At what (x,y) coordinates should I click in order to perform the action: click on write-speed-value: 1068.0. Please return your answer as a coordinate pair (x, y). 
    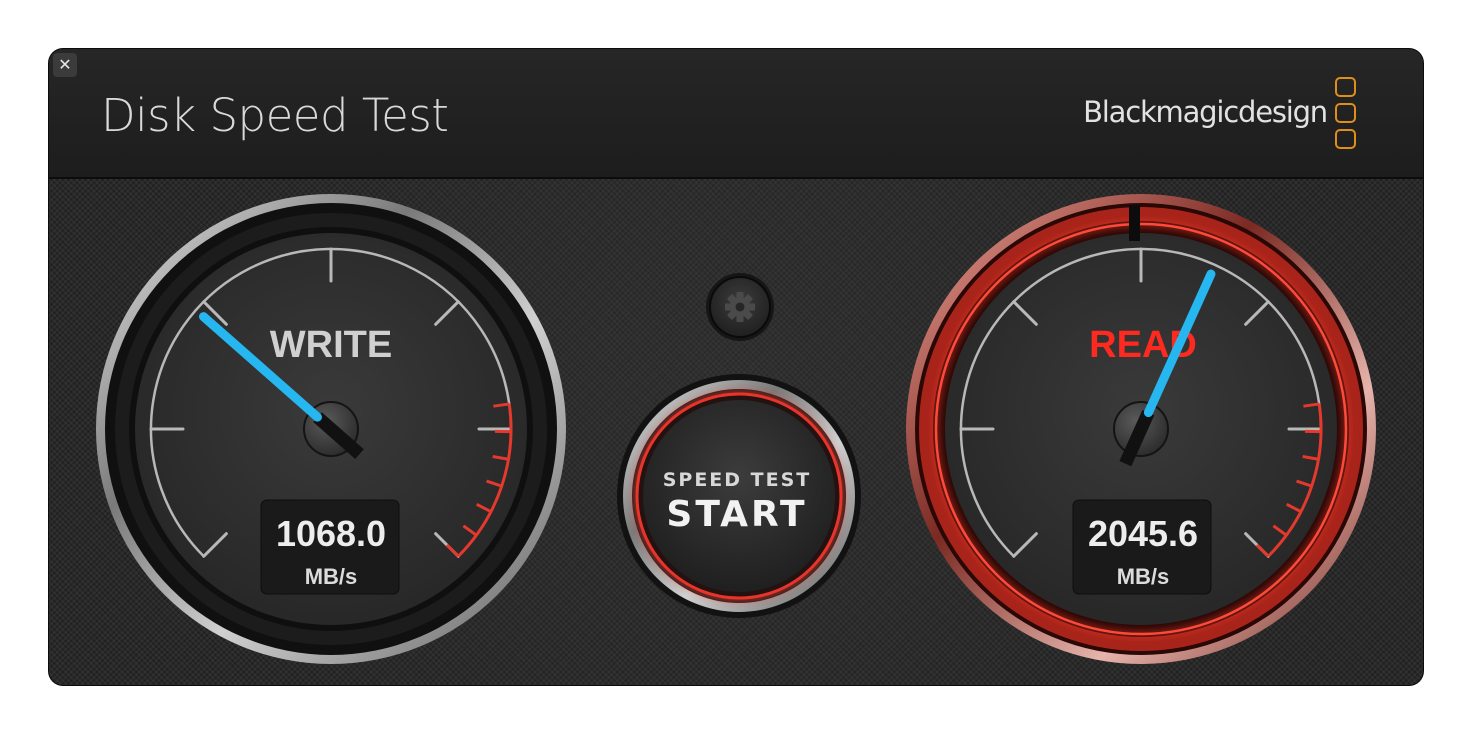
    Looking at the image, I should click on (331, 533).